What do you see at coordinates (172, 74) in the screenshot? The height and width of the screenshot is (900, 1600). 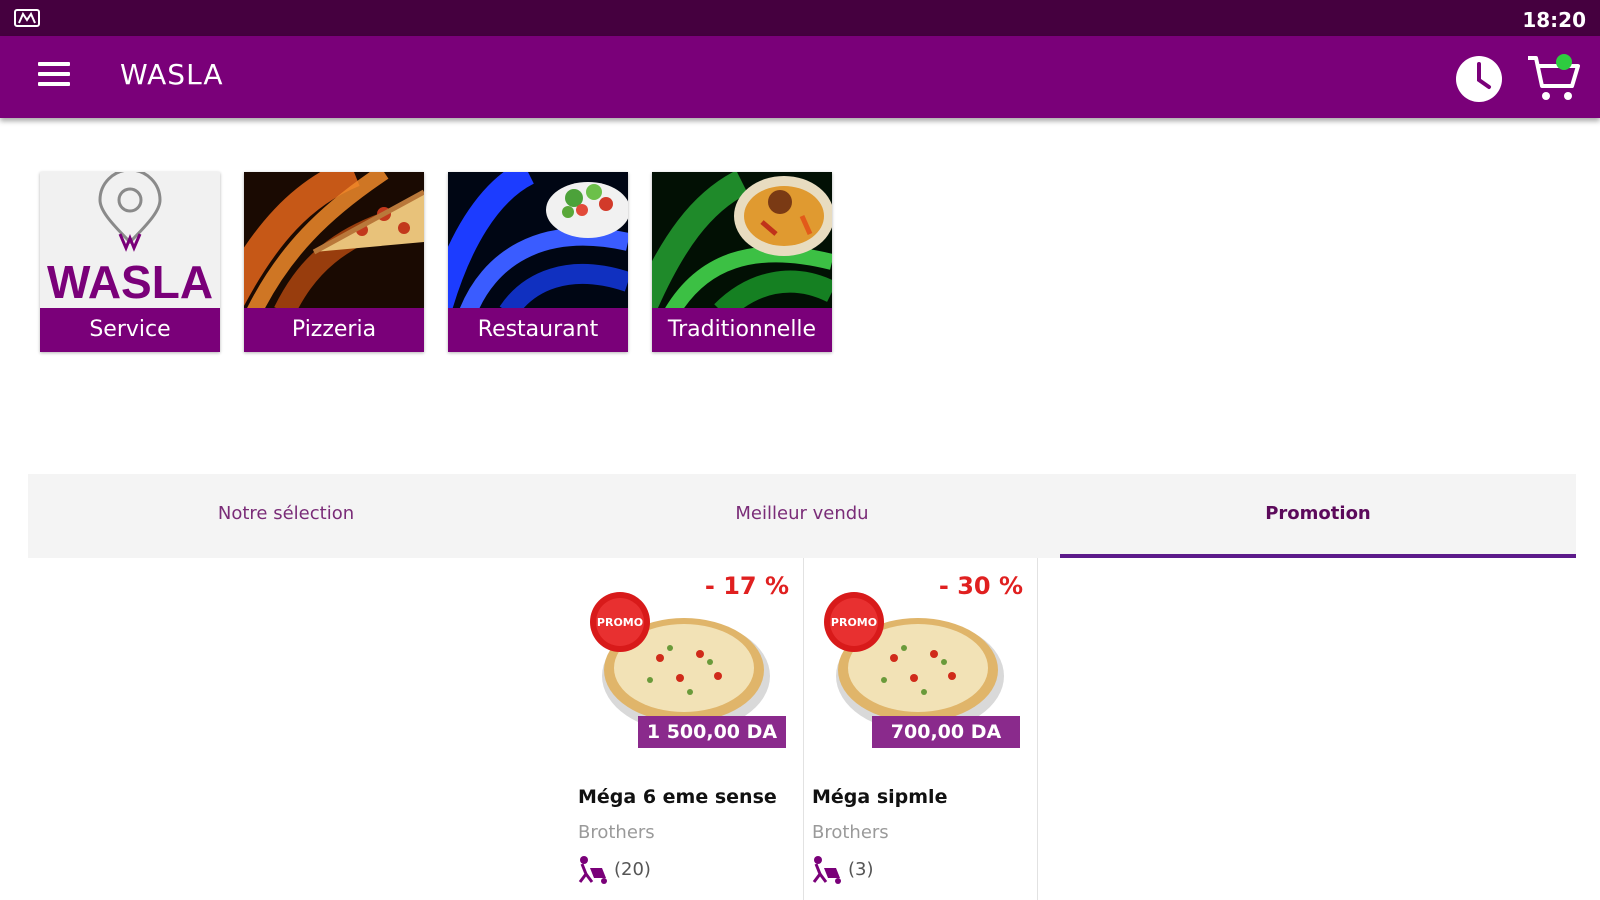 I see `app-title: WASLA` at bounding box center [172, 74].